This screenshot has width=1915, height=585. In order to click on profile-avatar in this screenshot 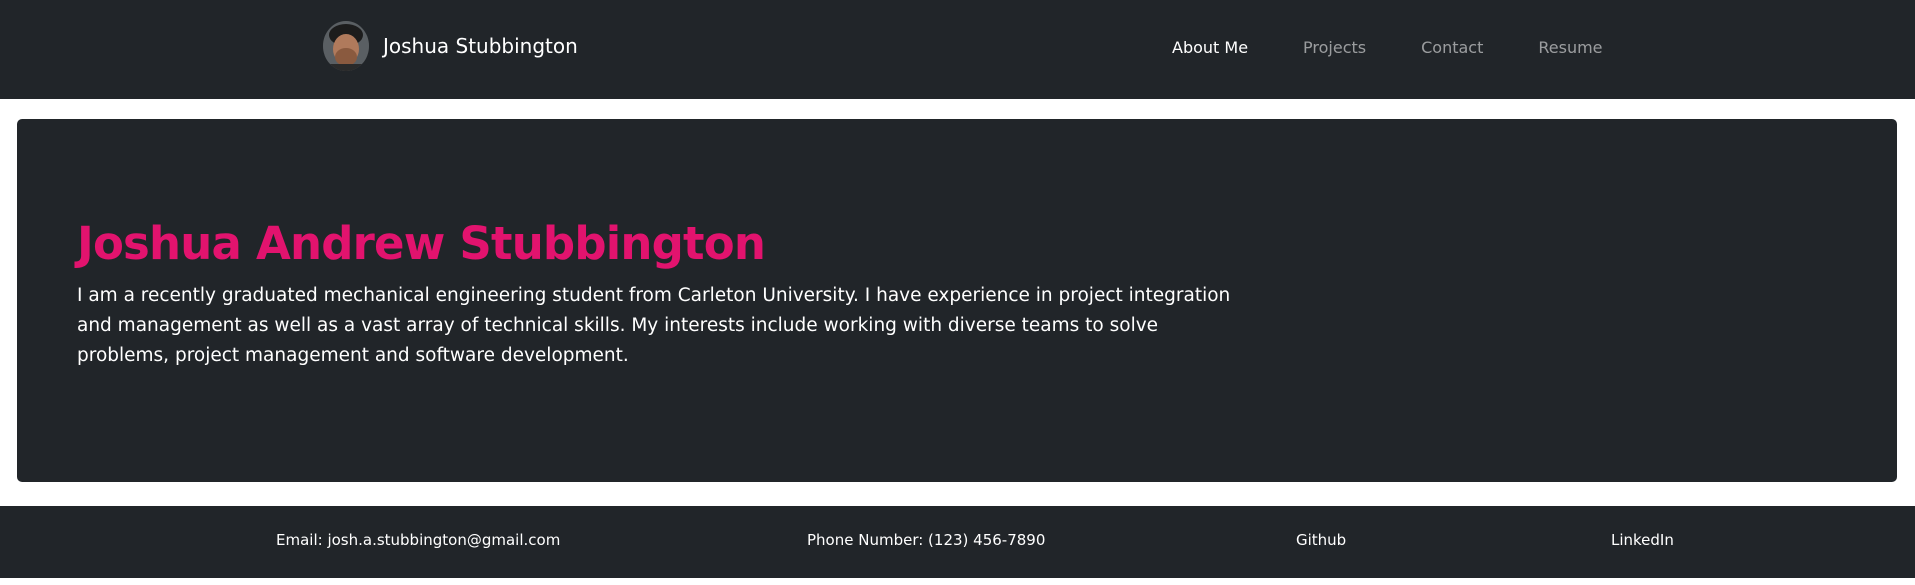, I will do `click(346, 46)`.